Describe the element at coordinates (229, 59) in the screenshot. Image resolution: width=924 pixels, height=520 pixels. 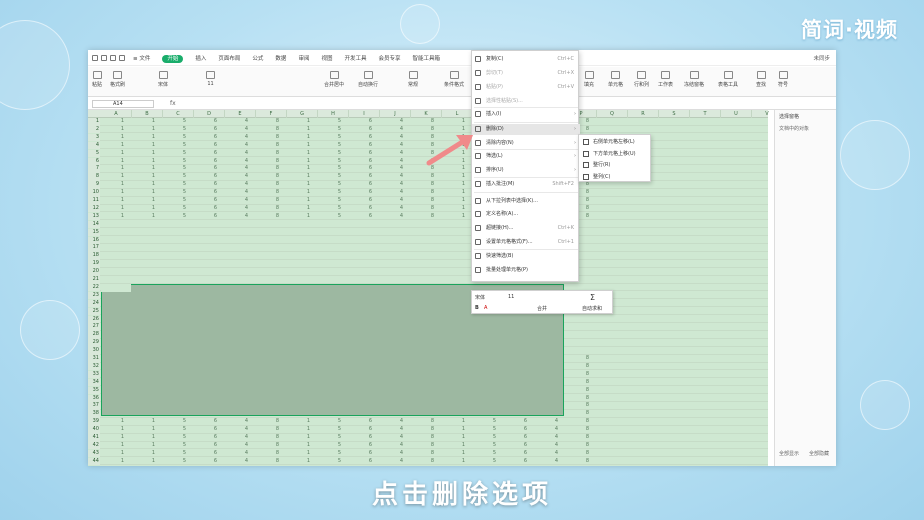
I see `menu-item: 页面布局` at that location.